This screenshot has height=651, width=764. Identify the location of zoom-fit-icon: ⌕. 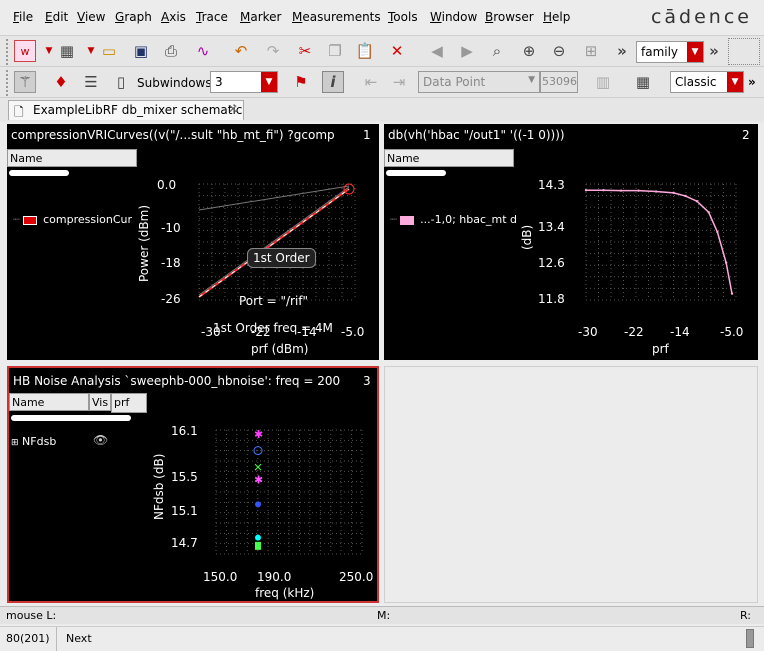
(497, 51).